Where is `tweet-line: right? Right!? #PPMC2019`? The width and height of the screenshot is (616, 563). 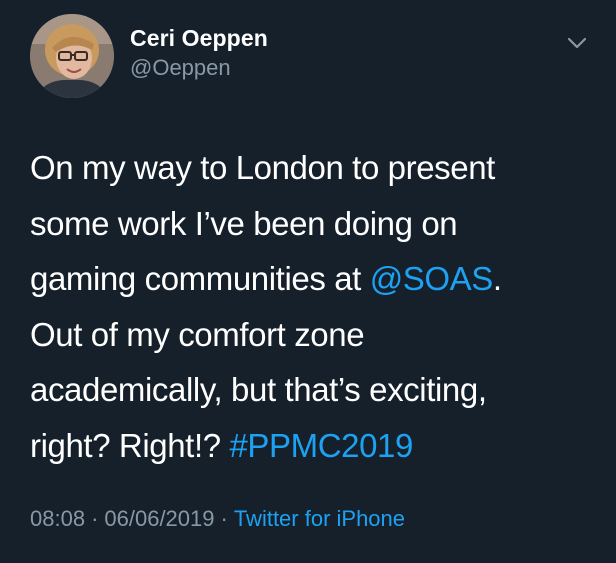
tweet-line: right? Right!? #PPMC2019 is located at coordinates (315, 446).